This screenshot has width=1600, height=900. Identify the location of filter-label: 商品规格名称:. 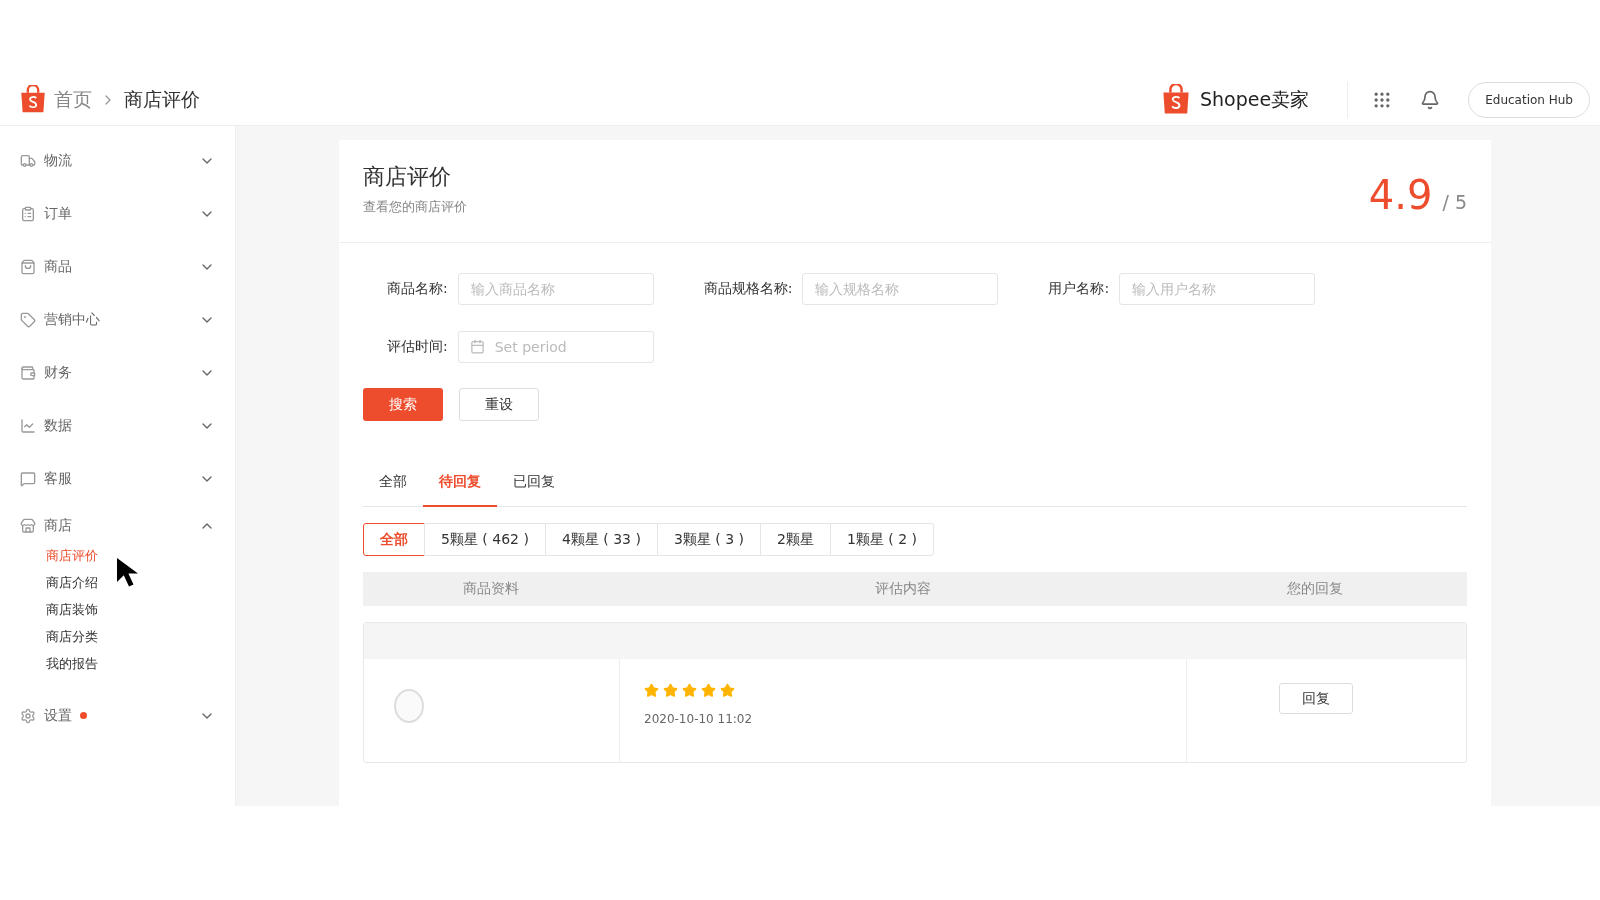
(748, 289).